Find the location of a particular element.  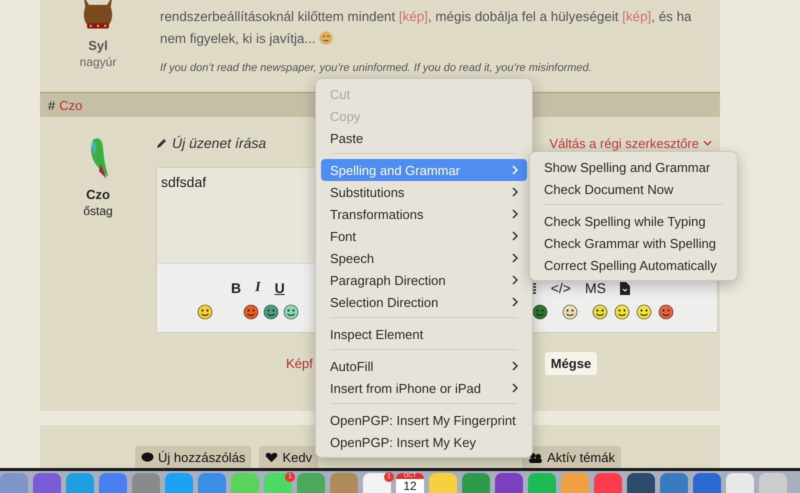

menu-item: Font is located at coordinates (424, 236).